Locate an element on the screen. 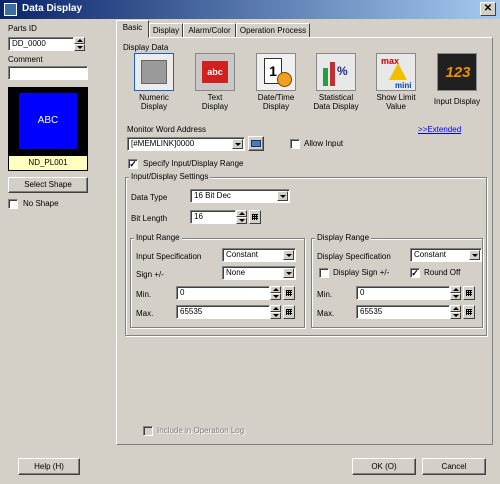 The image size is (500, 484). input-display-icon: 123 is located at coordinates (457, 72).